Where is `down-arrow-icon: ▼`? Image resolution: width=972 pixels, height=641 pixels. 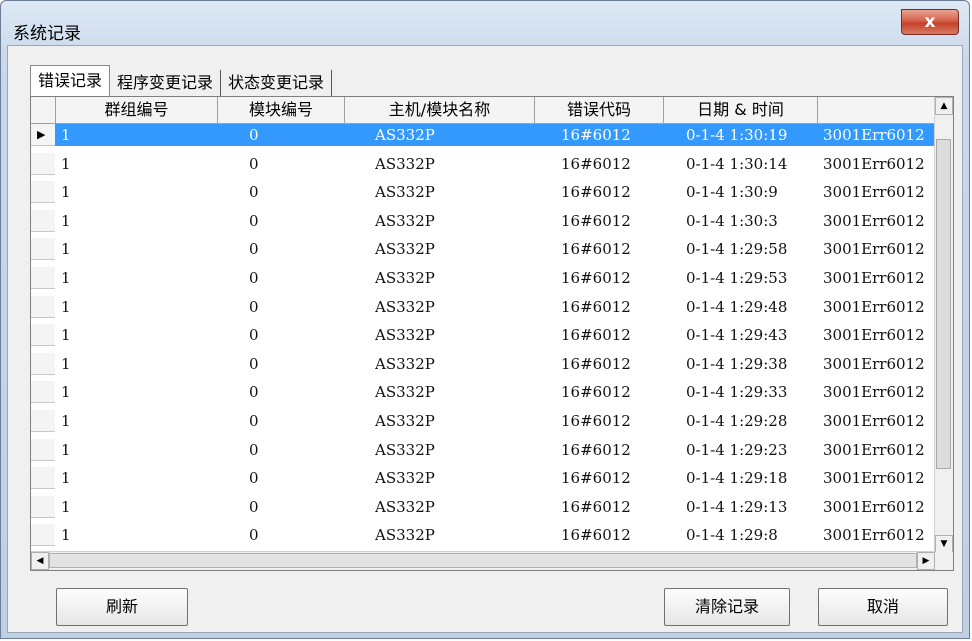 down-arrow-icon: ▼ is located at coordinates (944, 544).